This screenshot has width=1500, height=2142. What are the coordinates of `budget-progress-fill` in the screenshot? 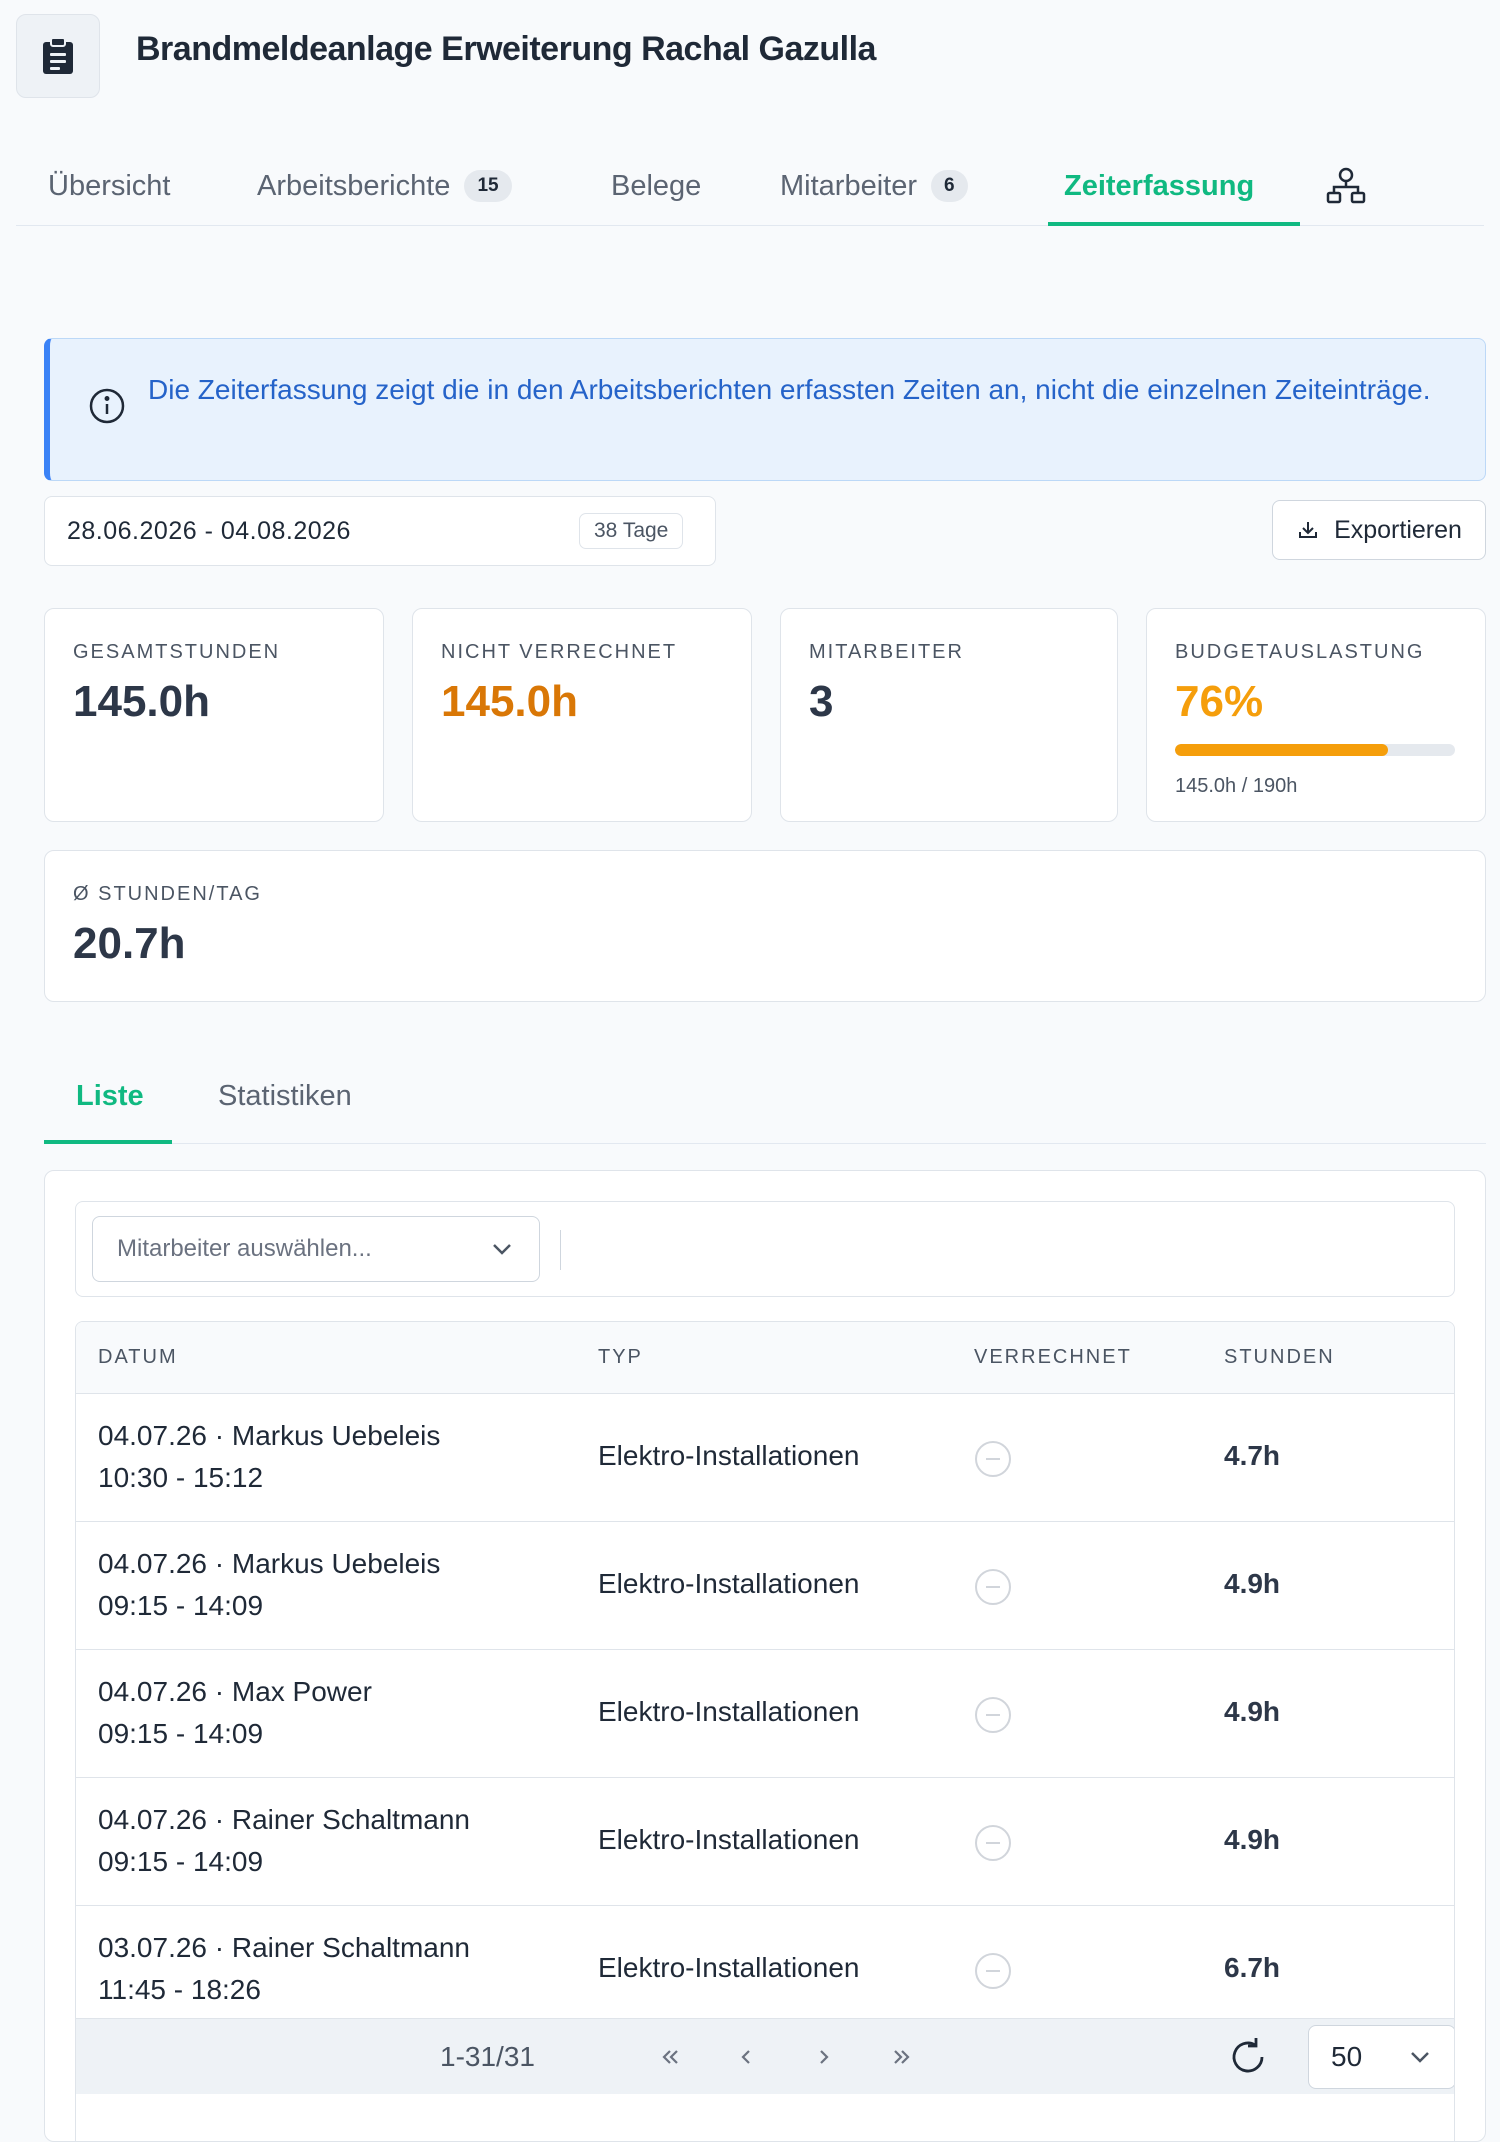 It's located at (1281, 750).